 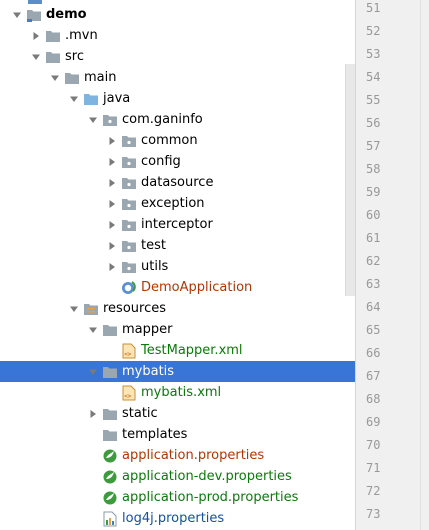 What do you see at coordinates (373, 491) in the screenshot?
I see `line-number: 72` at bounding box center [373, 491].